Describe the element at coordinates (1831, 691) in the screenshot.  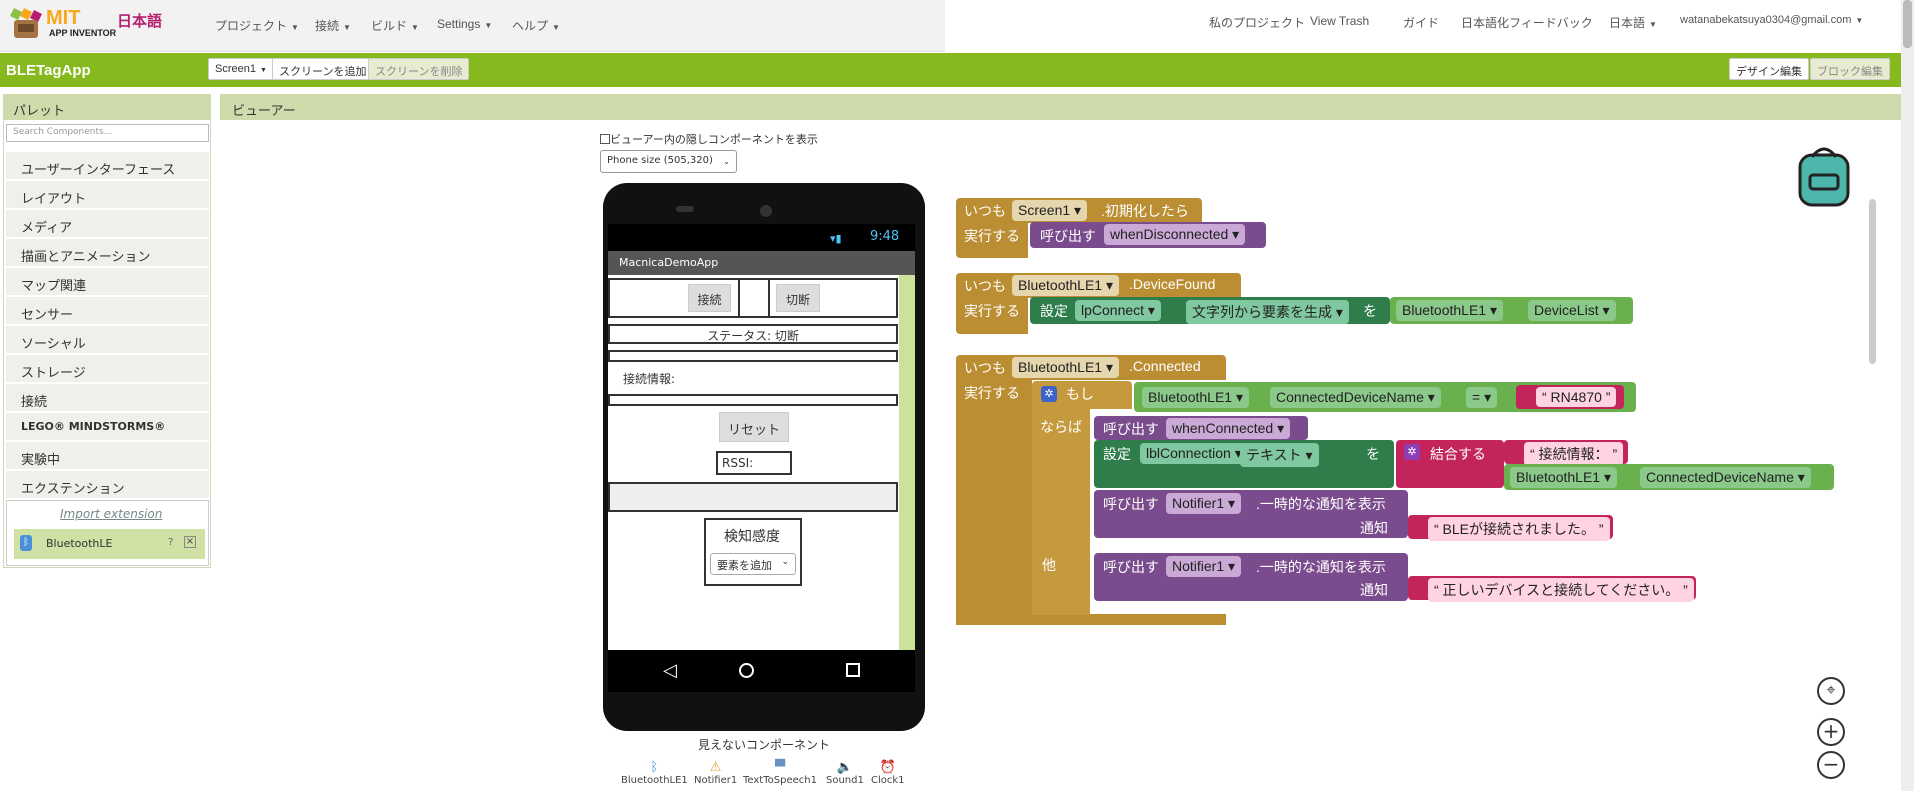
I see `recenter-icon: ⌖` at that location.